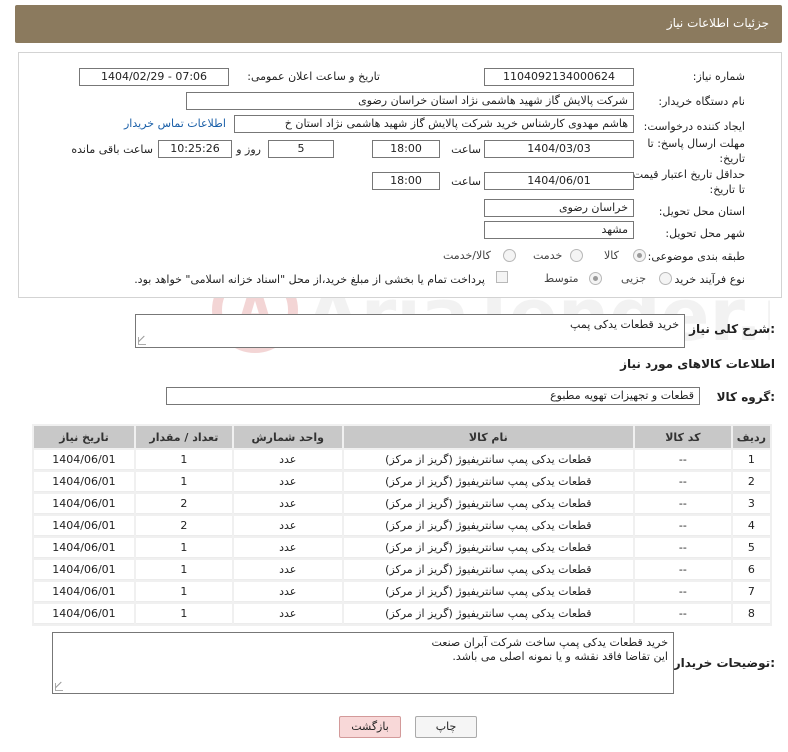  I want to click on need-number-label: شماره نیاز:, so click(718, 76).